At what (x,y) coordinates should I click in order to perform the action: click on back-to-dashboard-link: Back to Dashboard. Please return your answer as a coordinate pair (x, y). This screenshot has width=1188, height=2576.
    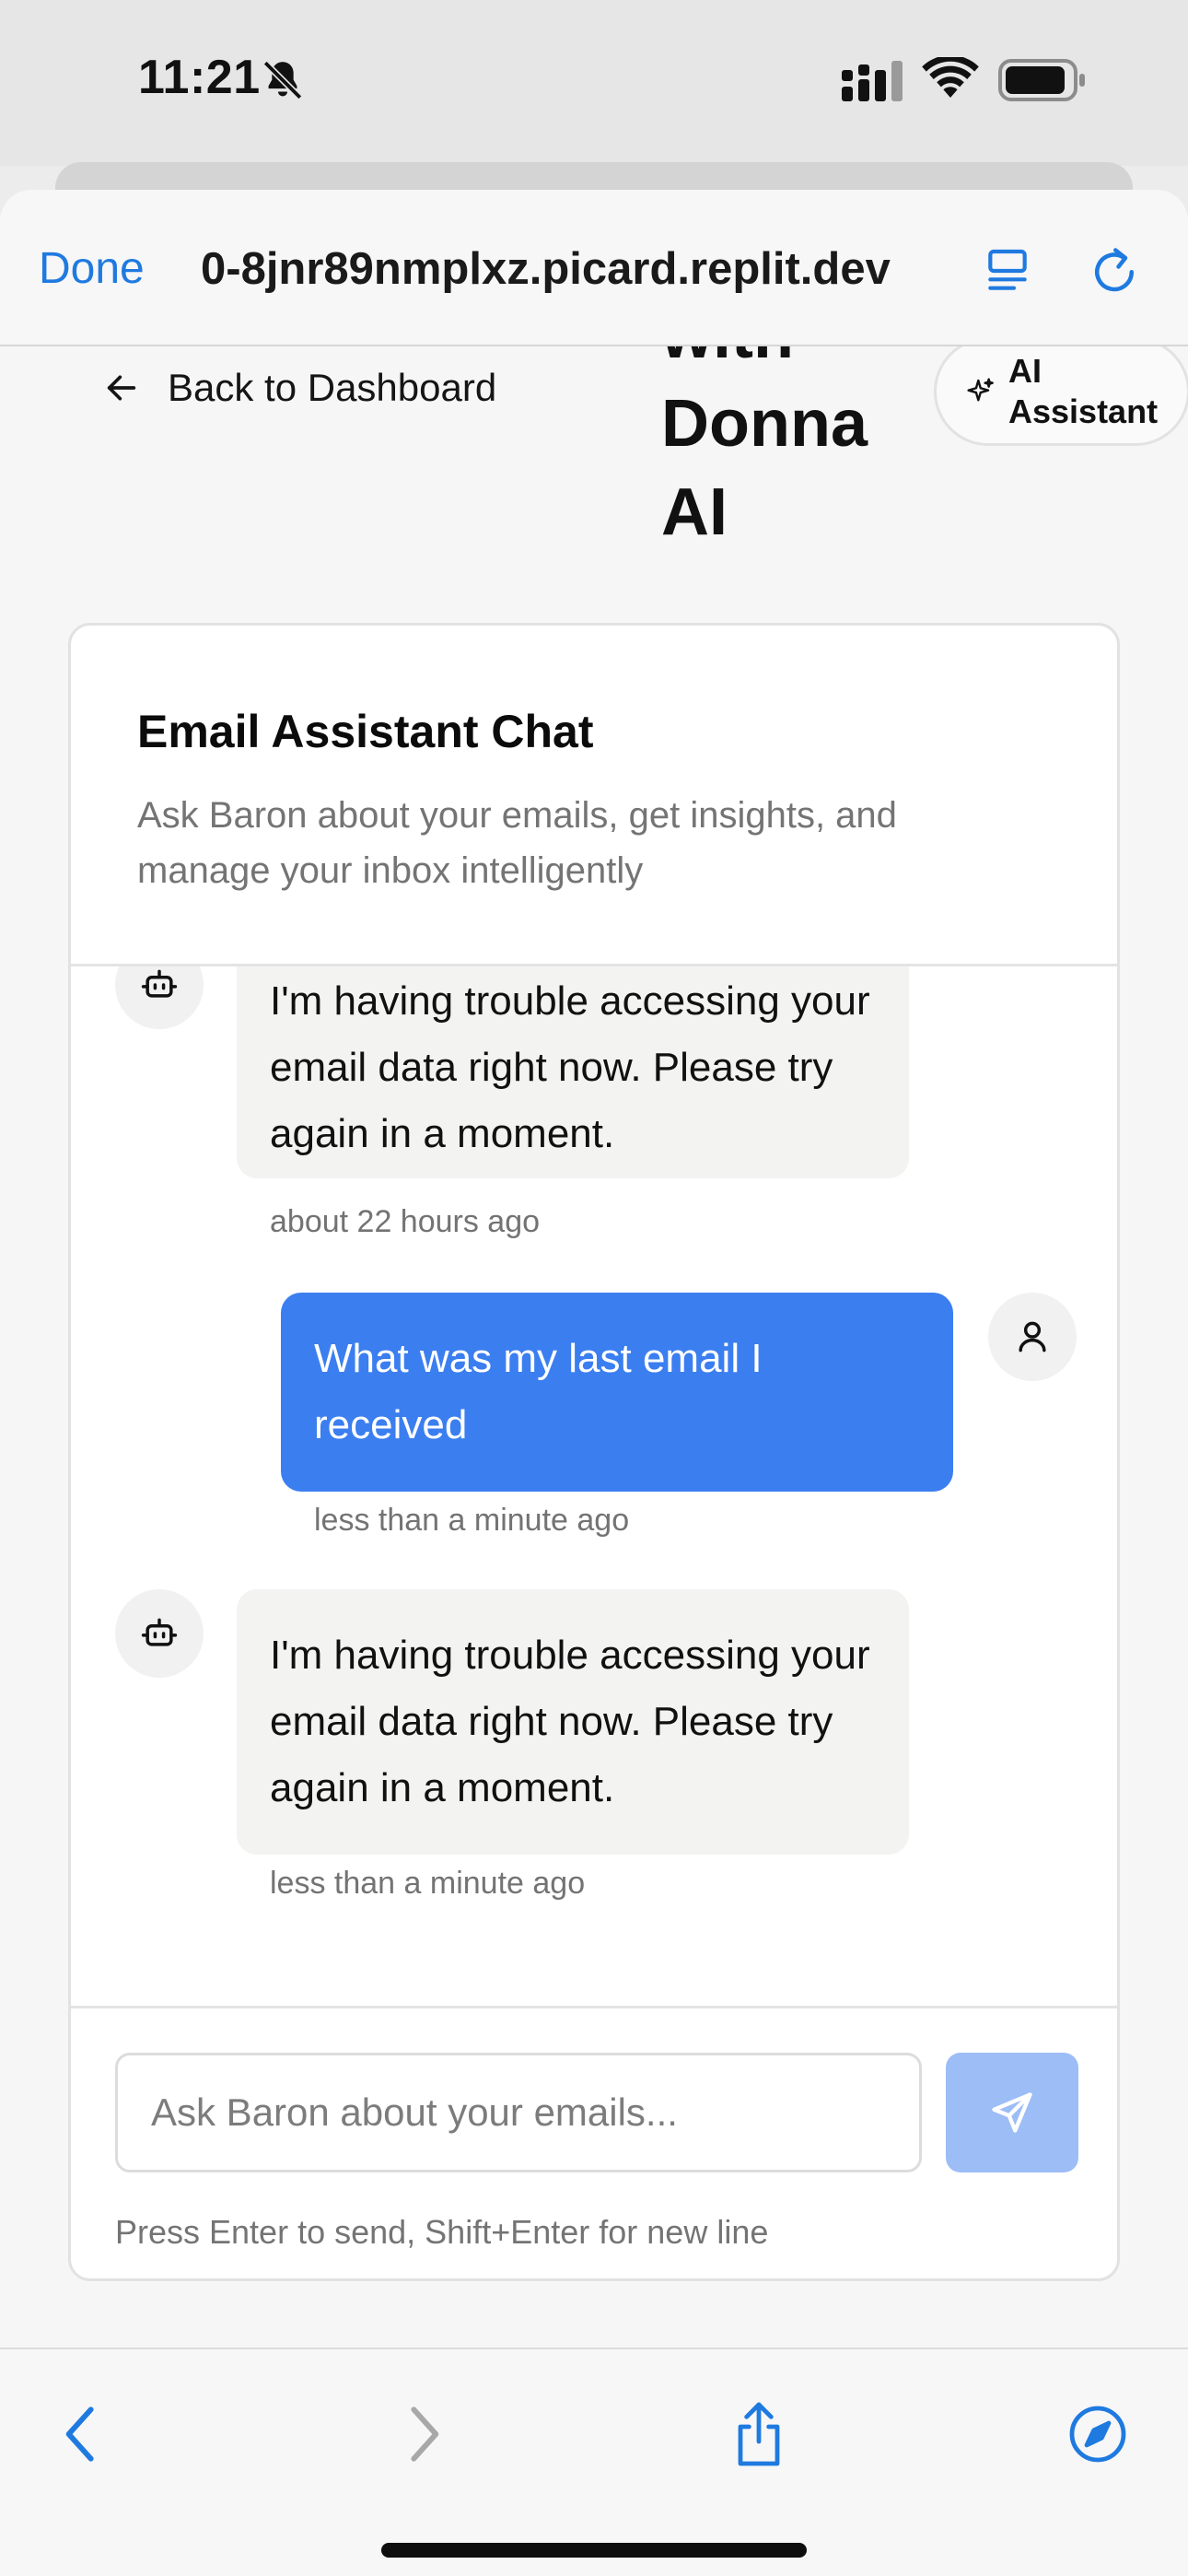
    Looking at the image, I should click on (299, 388).